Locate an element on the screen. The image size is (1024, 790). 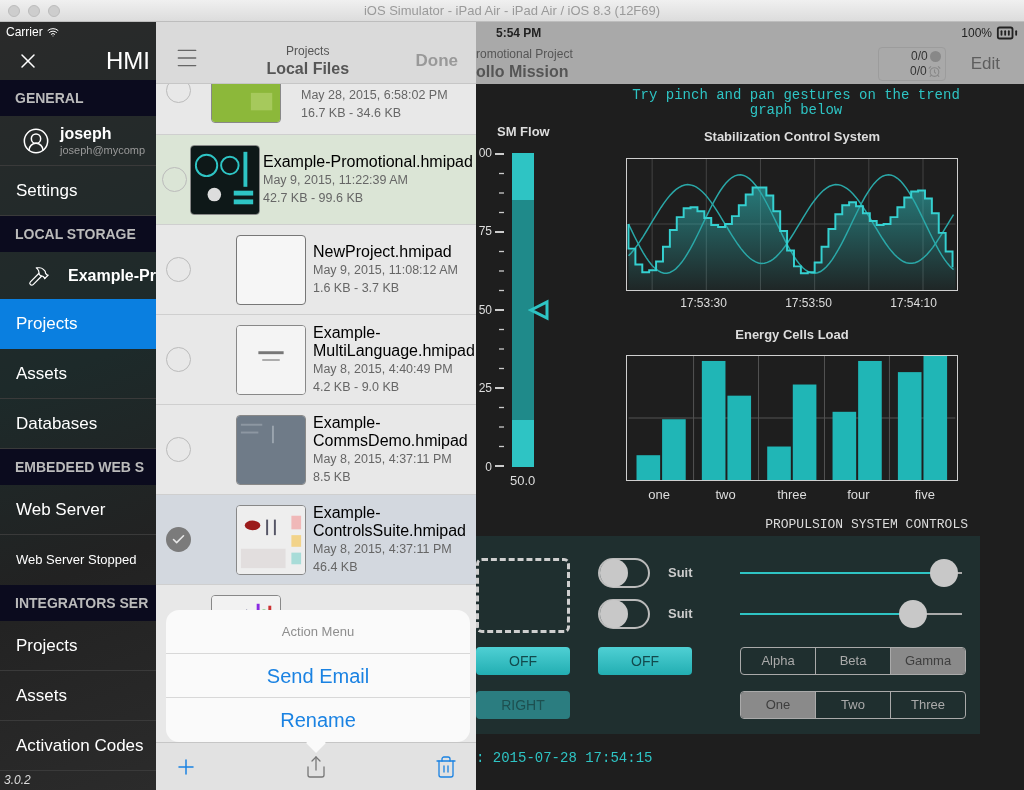
sidebar-title: HMI is located at coordinates (128, 61).